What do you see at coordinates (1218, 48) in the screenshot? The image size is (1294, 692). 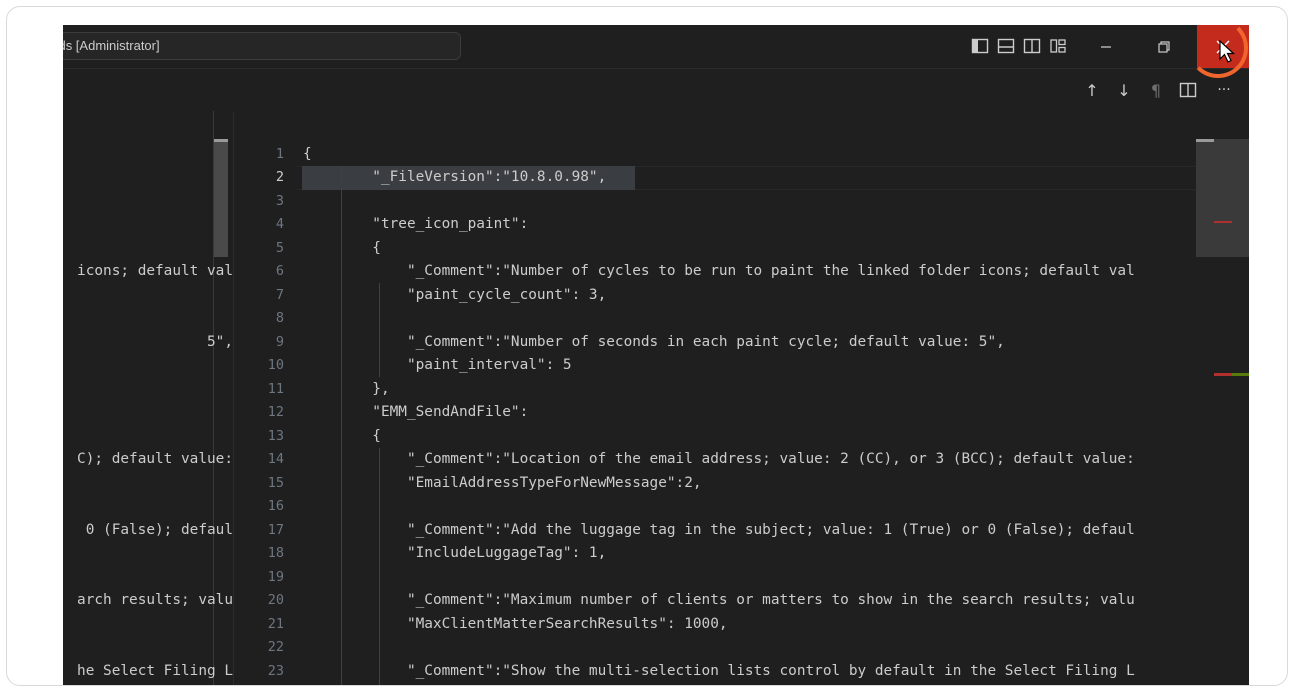 I see `click-highlight-ring` at bounding box center [1218, 48].